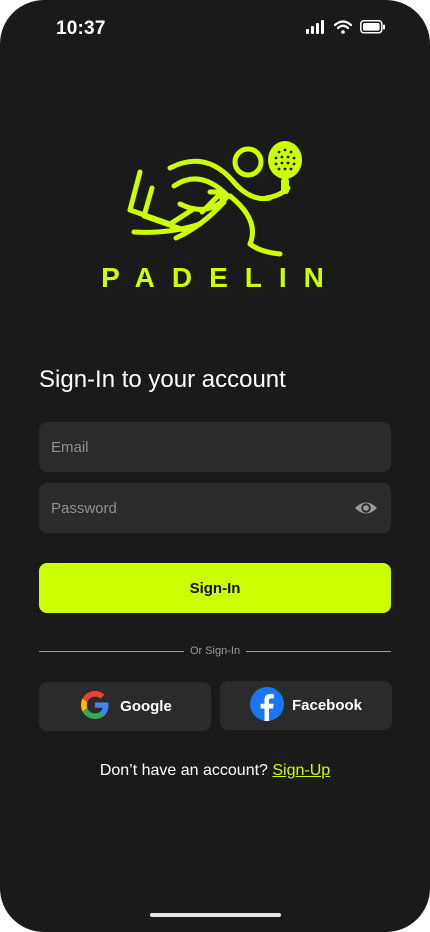  I want to click on email-input, so click(215, 447).